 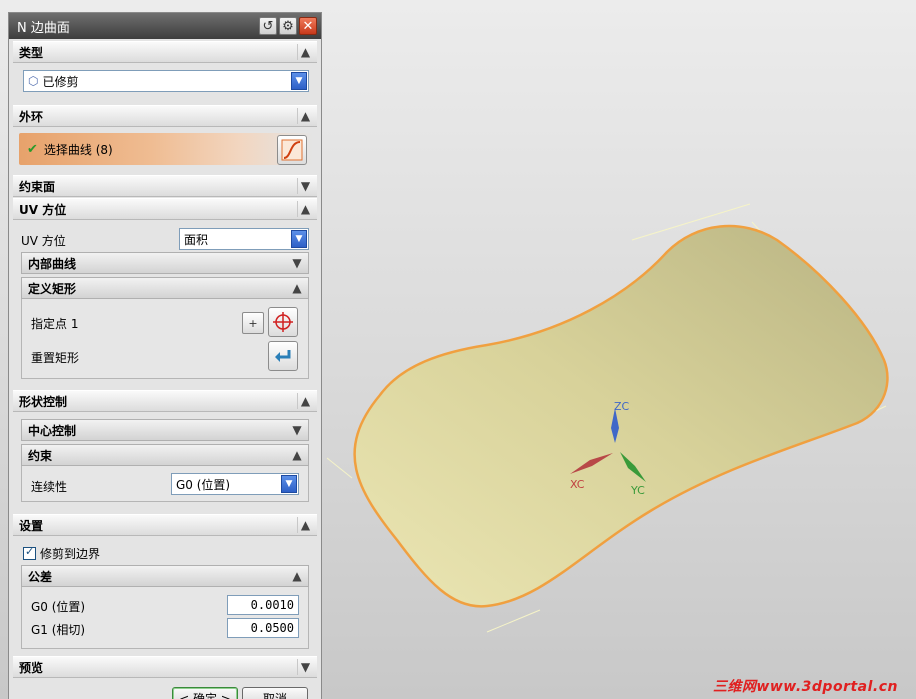 I want to click on trim-to-boundary-checkbox: 修剪到边界, so click(x=61, y=553).